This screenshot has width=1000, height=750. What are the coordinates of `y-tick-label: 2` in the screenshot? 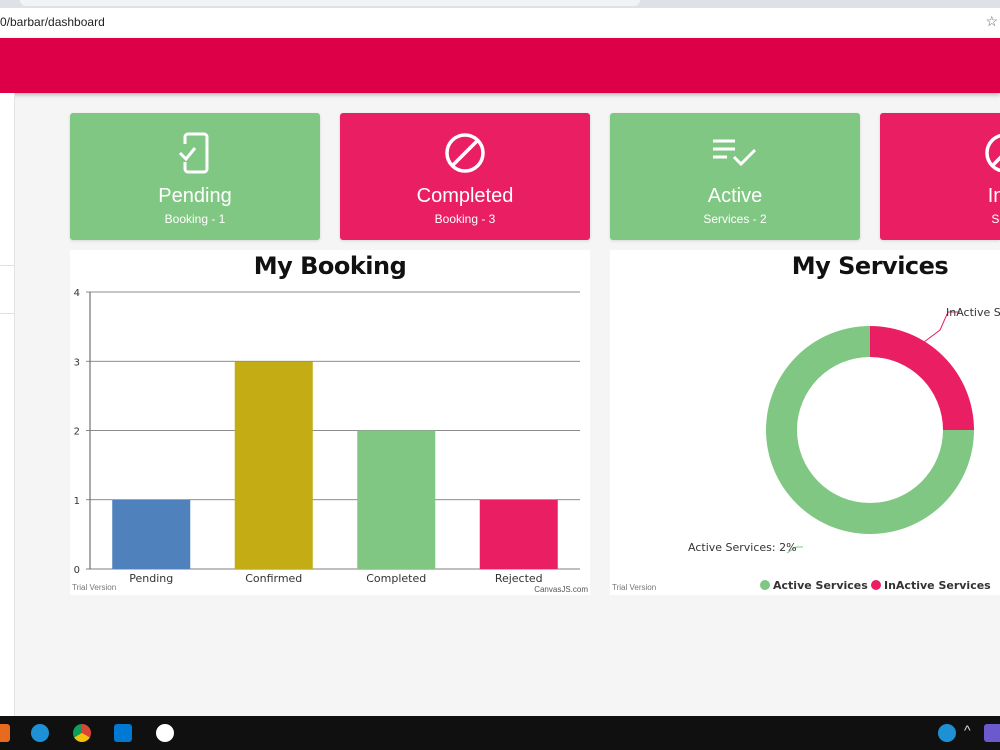 It's located at (77, 432).